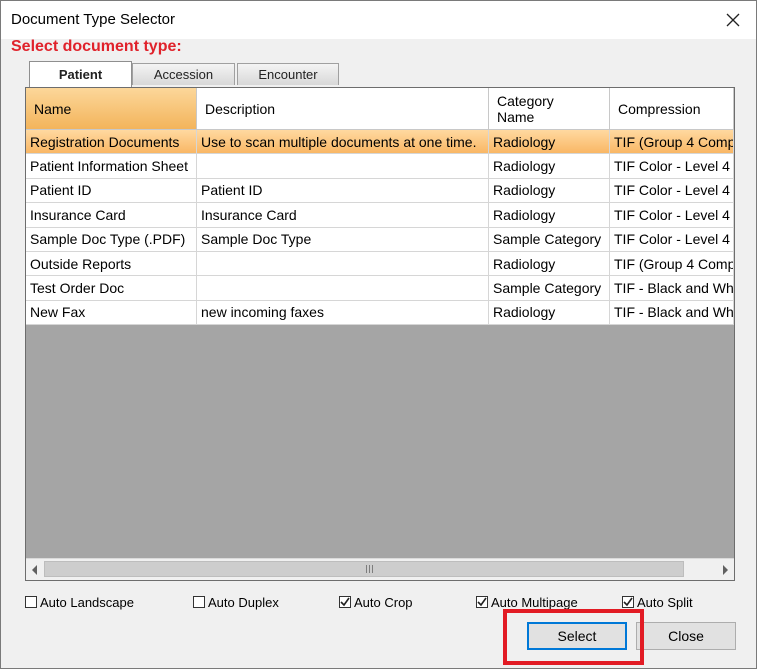  What do you see at coordinates (111, 142) in the screenshot?
I see `cell-name: Registration Documents` at bounding box center [111, 142].